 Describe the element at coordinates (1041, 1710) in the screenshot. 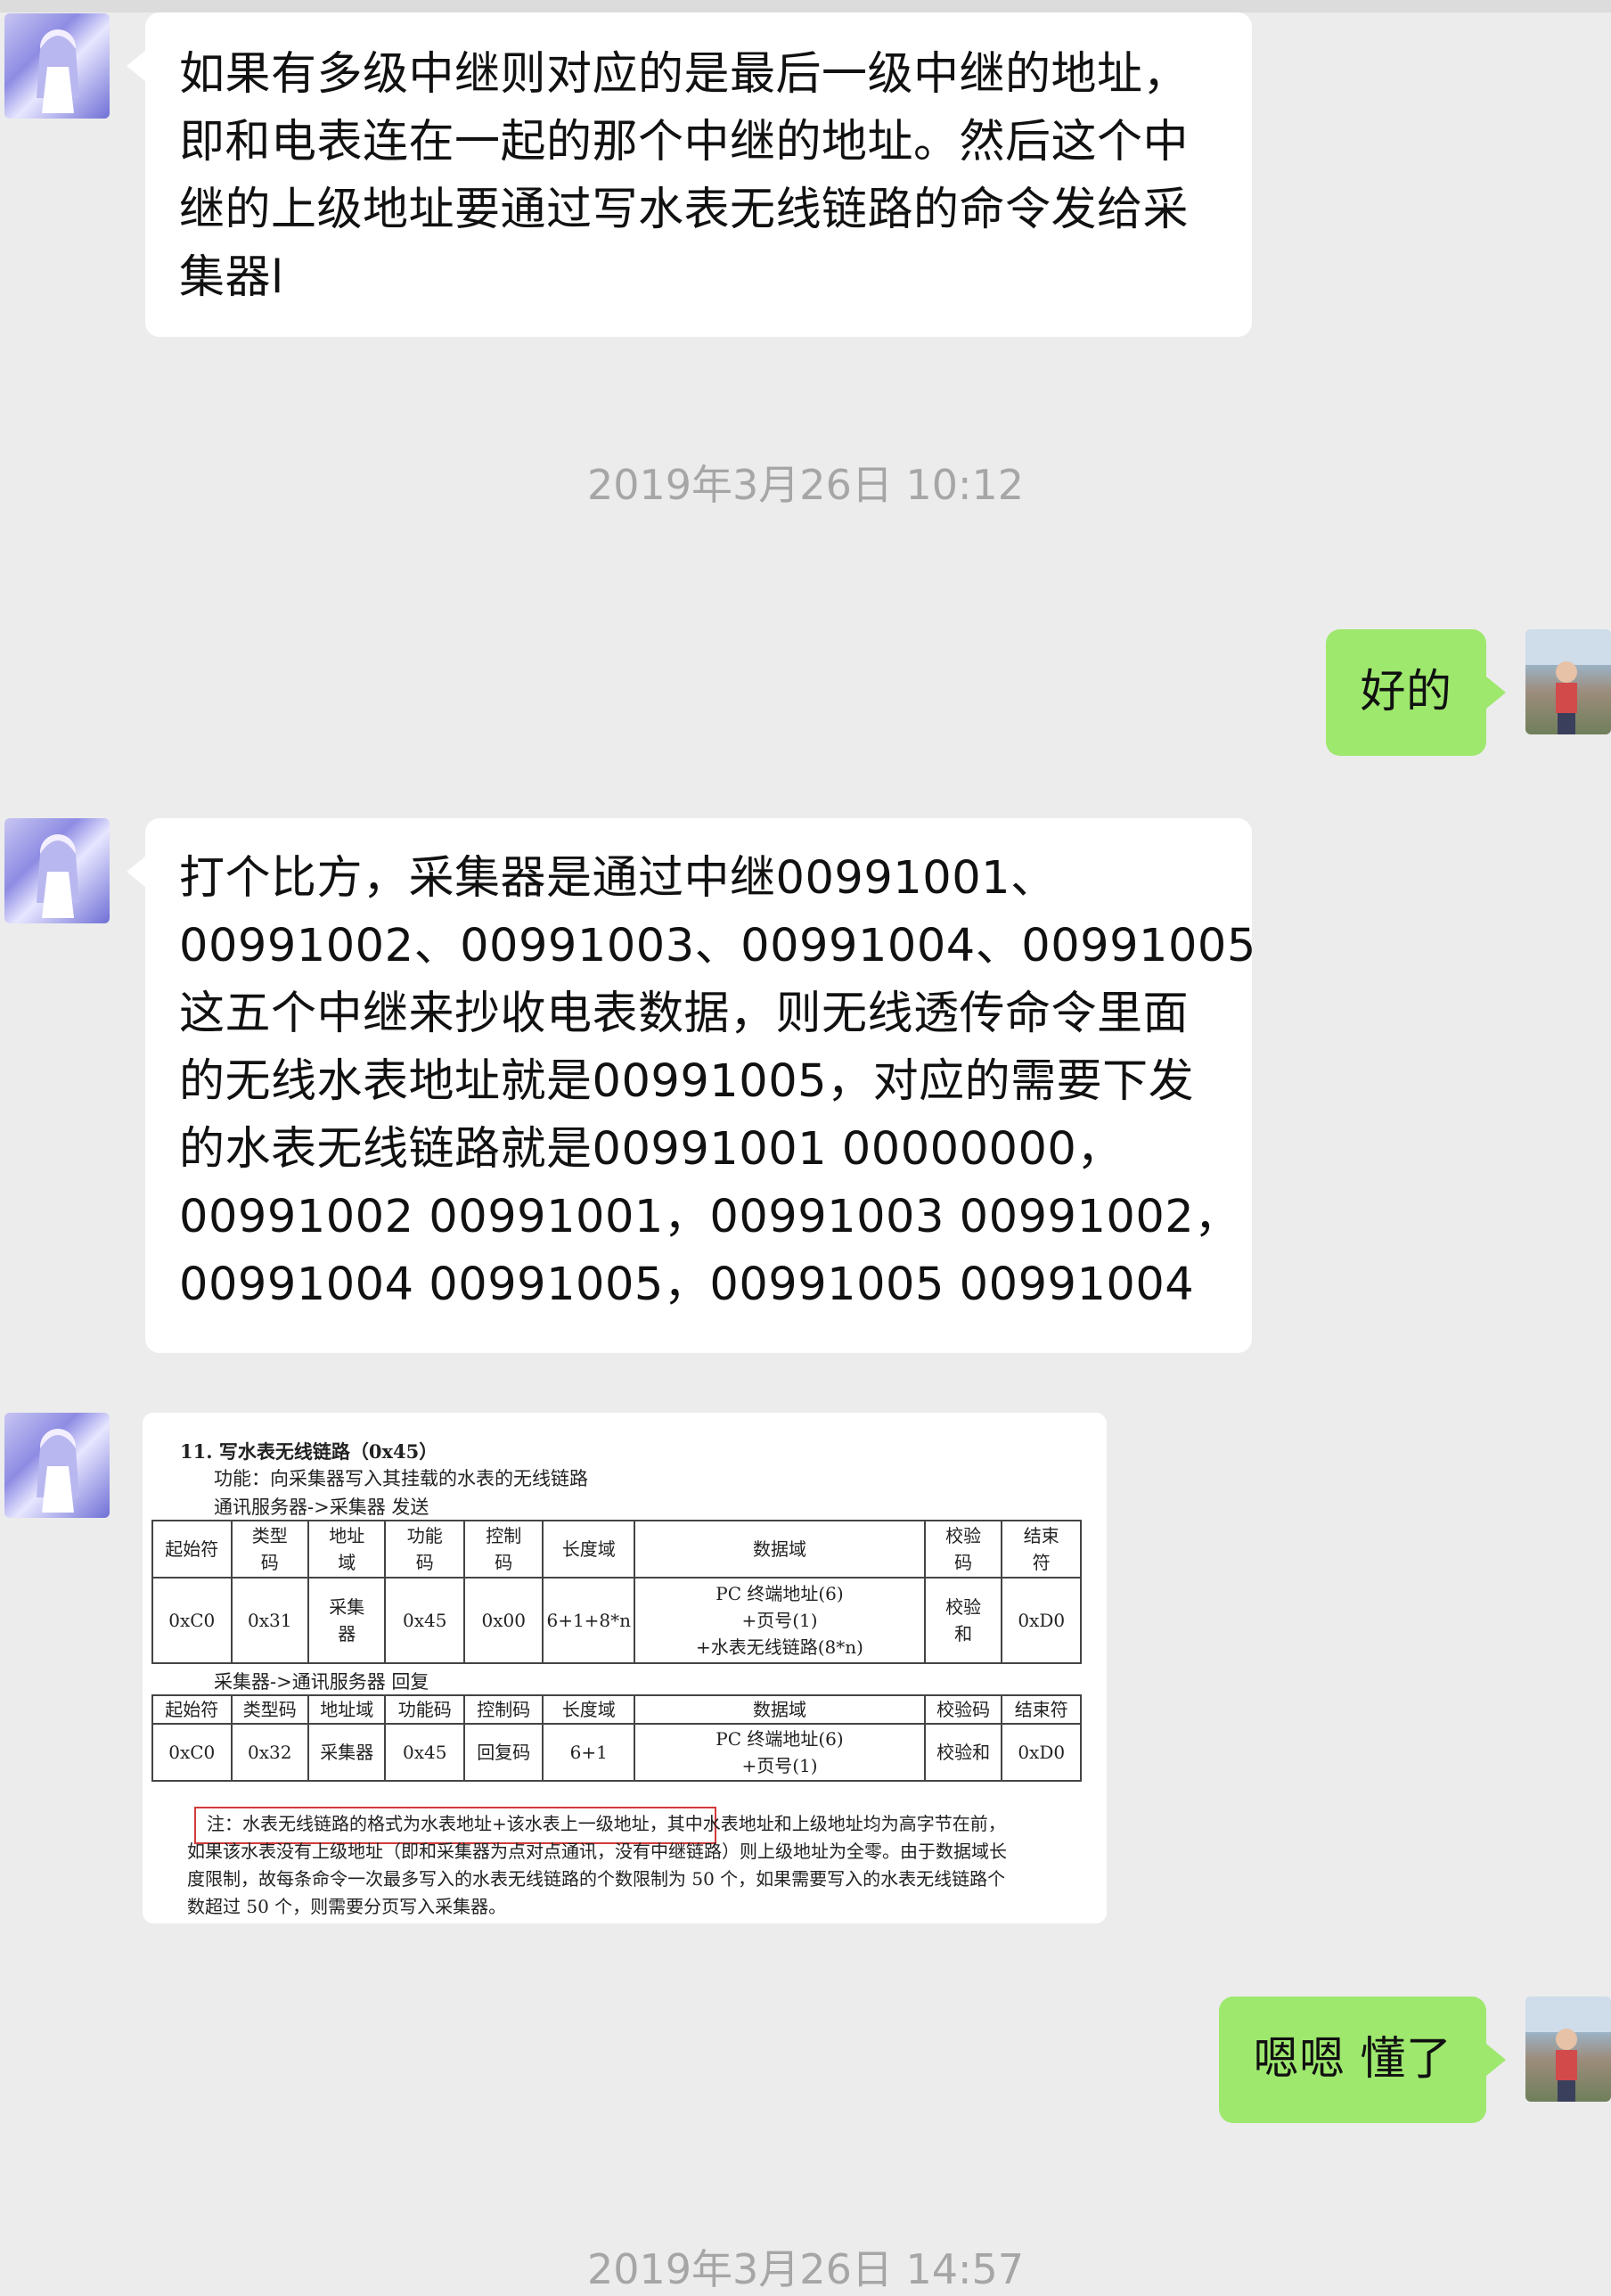

I see `table-header: 结束符` at that location.